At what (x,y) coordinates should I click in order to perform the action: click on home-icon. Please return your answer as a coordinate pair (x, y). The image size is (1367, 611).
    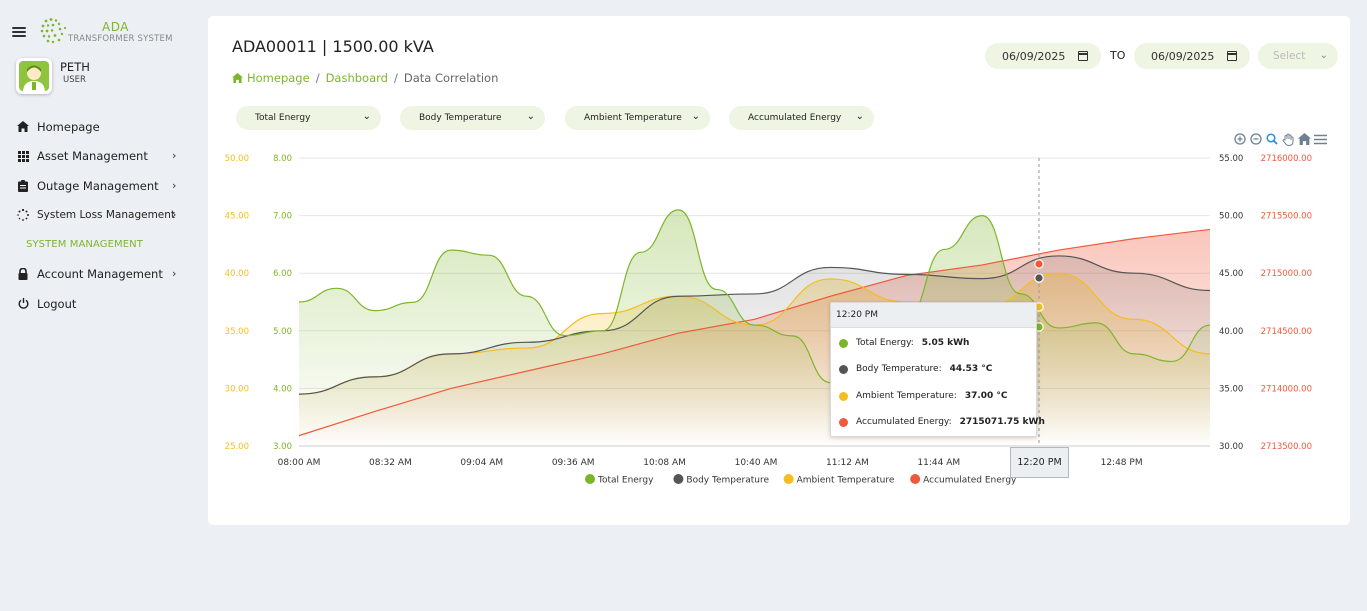
    Looking at the image, I should click on (23, 127).